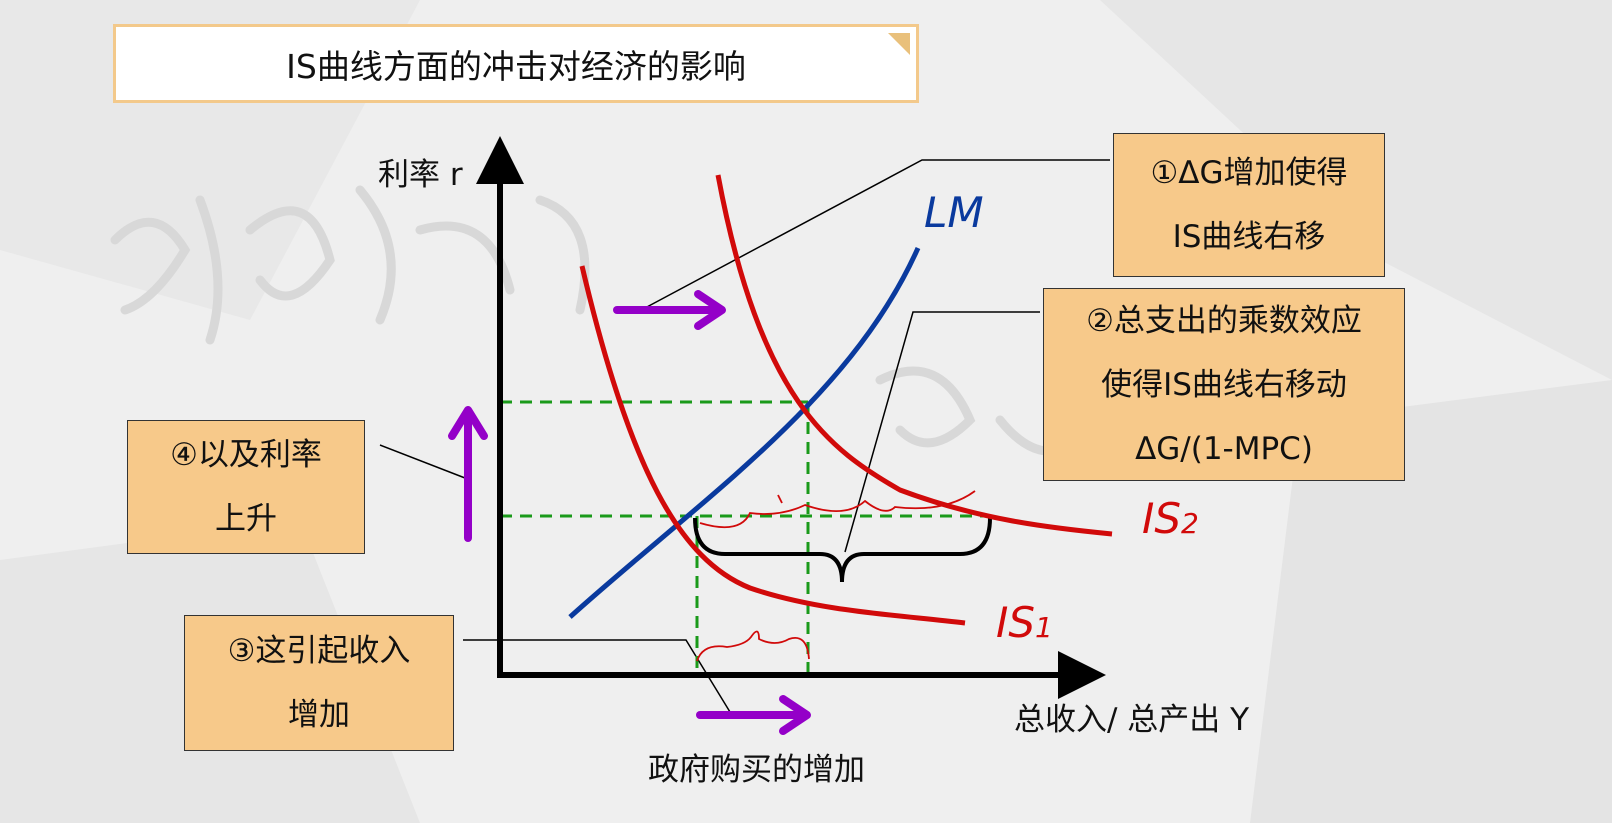  I want to click on note2-line3: ΔG/(1-MPC), so click(1224, 448).